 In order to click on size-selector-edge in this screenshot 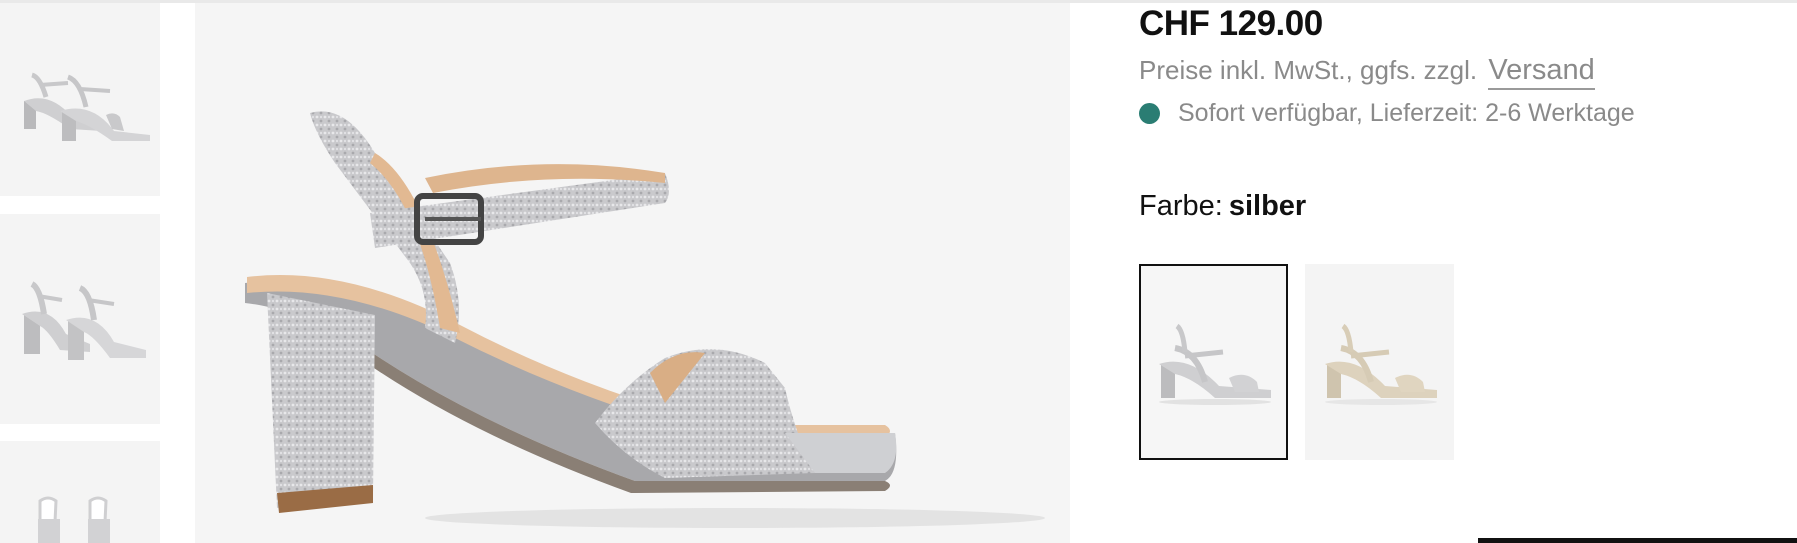, I will do `click(1637, 540)`.